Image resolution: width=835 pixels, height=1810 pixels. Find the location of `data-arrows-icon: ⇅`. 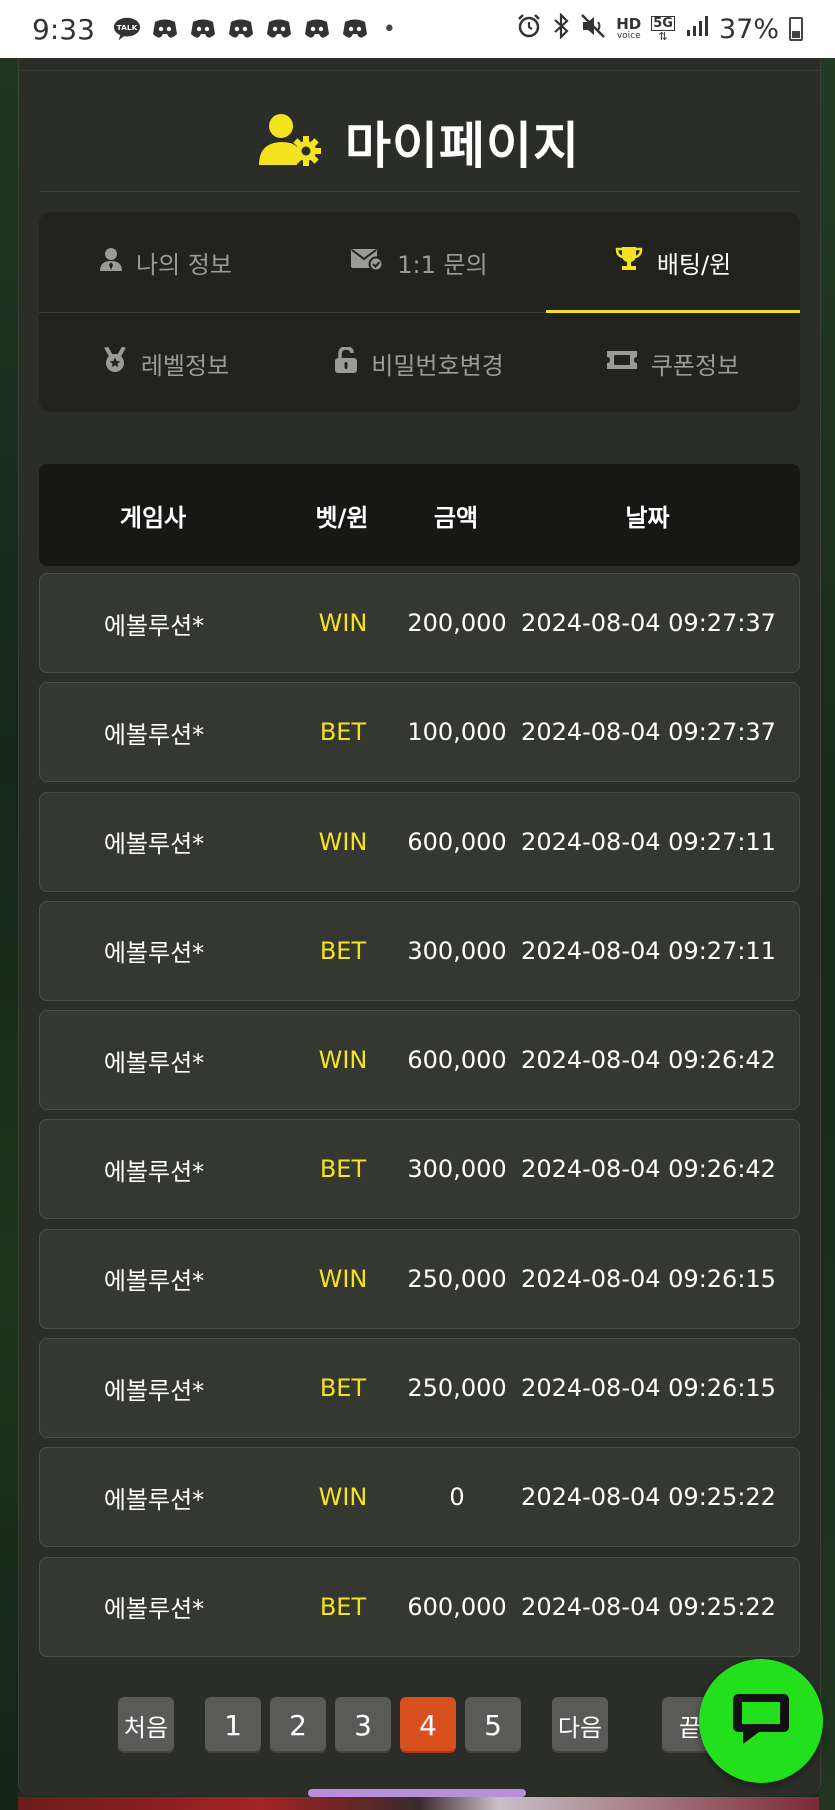

data-arrows-icon: ⇅ is located at coordinates (663, 36).